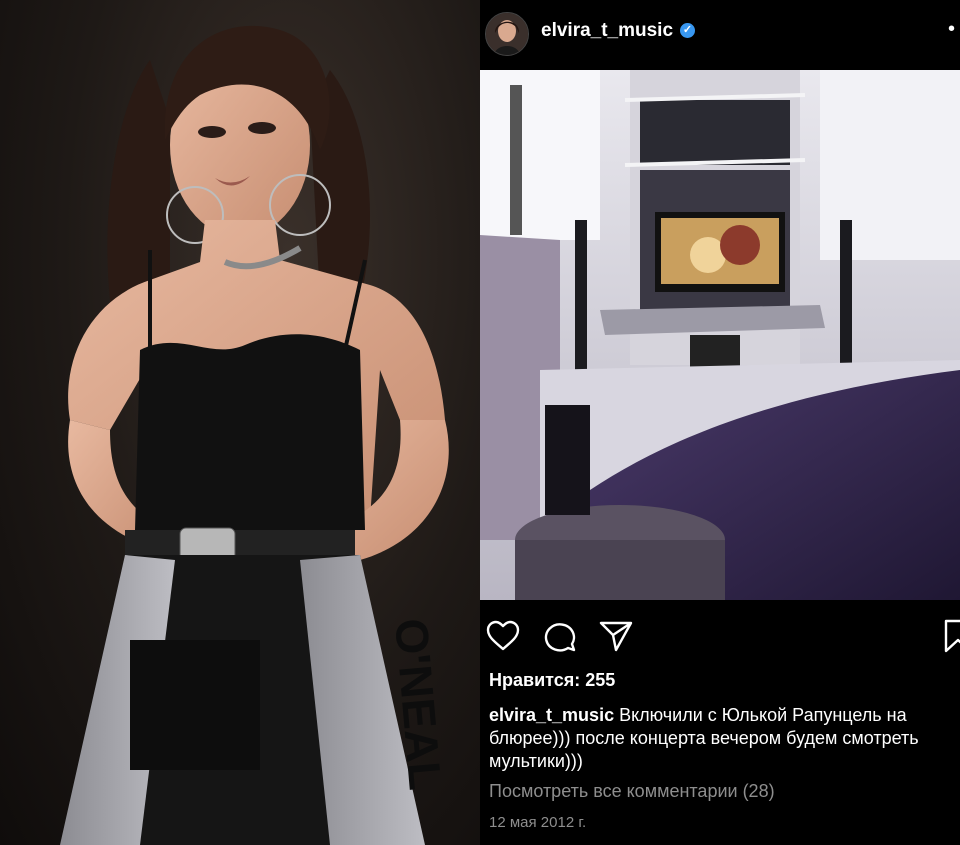 The height and width of the screenshot is (845, 960). What do you see at coordinates (687, 30) in the screenshot?
I see `verified-badge-icon: ✓` at bounding box center [687, 30].